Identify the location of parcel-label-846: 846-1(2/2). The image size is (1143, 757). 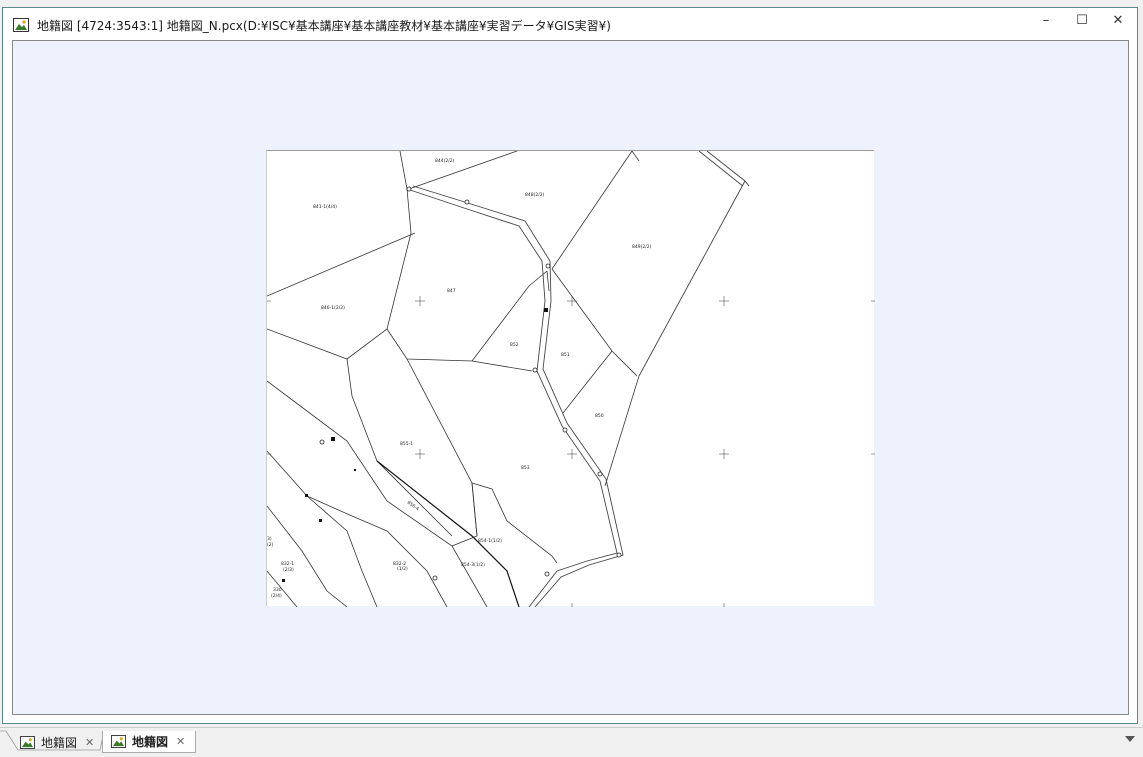
(333, 308).